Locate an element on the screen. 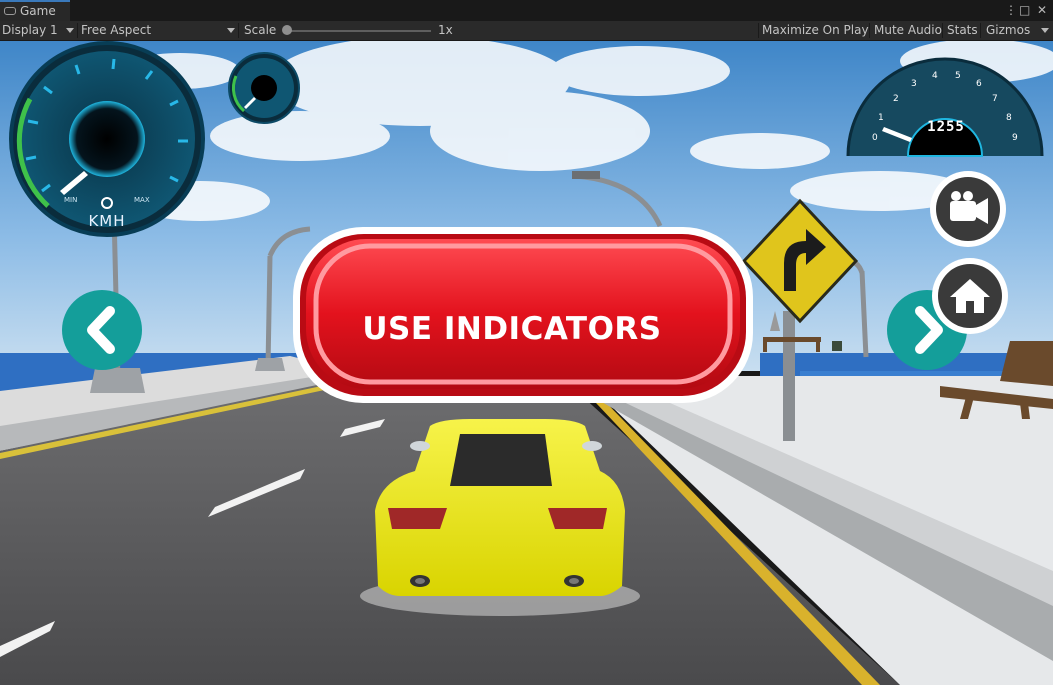 The height and width of the screenshot is (685, 1053). rpm-tick-7: 7 is located at coordinates (995, 99).